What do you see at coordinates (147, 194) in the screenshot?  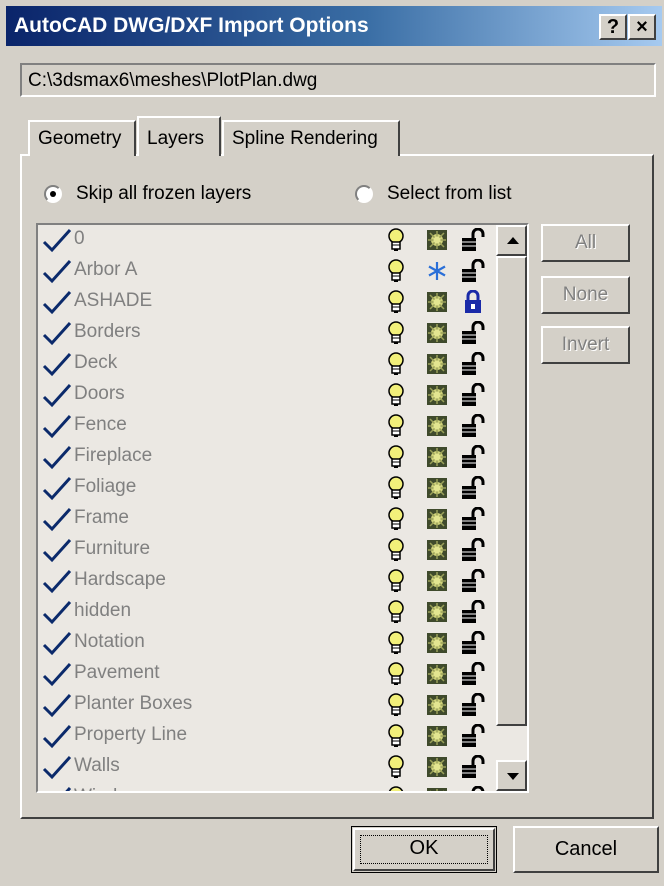 I see `skip-frozen-option: Skip all frozen layers` at bounding box center [147, 194].